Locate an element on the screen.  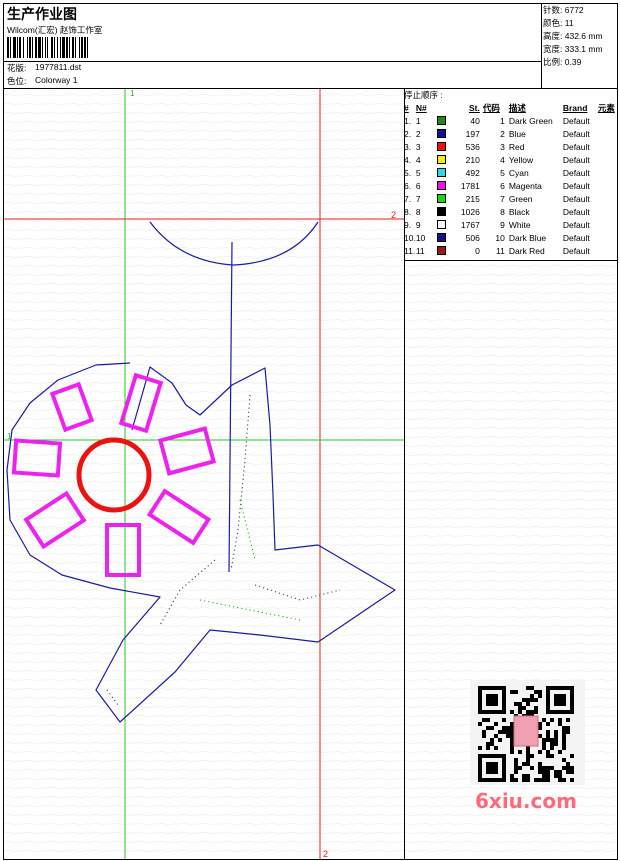
watermark-text: 6xiu.com is located at coordinates (526, 801).